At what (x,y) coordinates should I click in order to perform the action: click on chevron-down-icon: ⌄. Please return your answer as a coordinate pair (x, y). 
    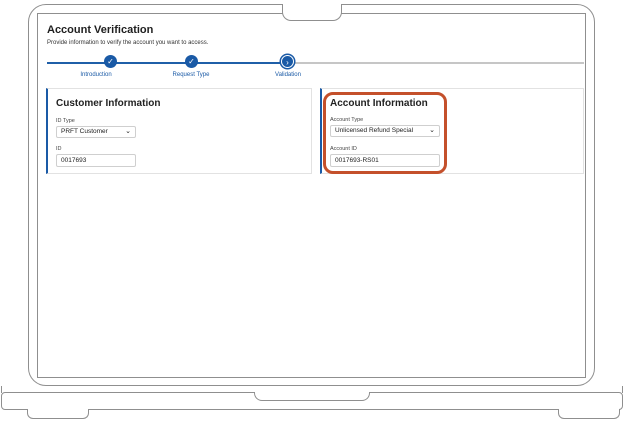
    Looking at the image, I should click on (128, 131).